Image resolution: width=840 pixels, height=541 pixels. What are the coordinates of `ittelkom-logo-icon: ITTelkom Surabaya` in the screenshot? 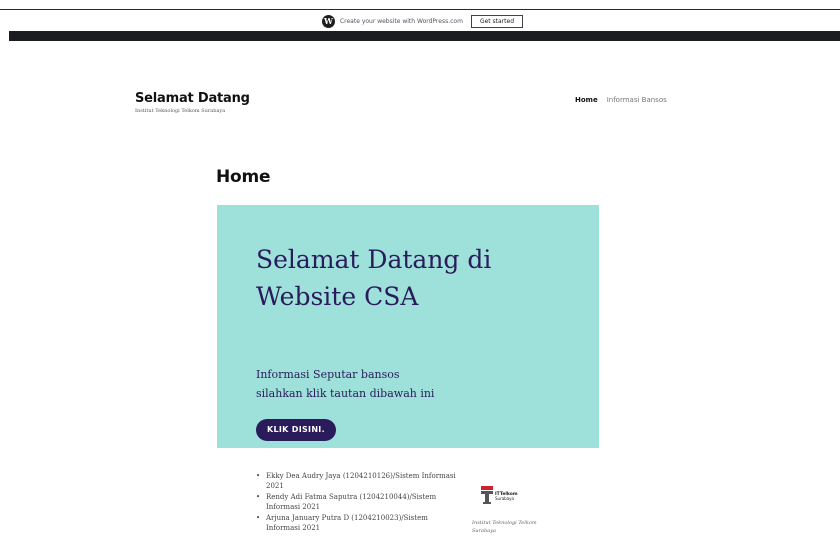 It's located at (499, 495).